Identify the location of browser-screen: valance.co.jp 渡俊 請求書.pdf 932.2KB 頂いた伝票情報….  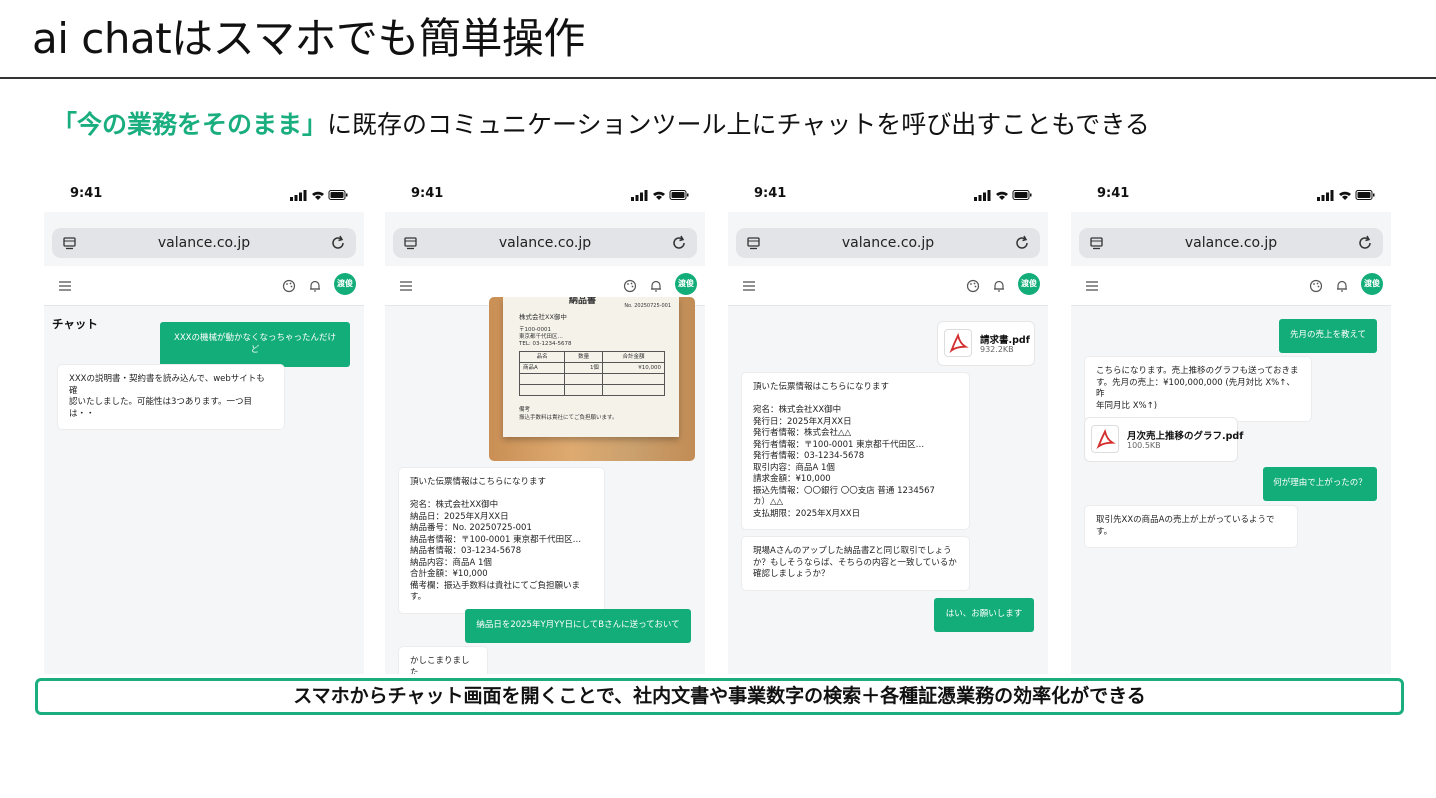
(888, 443).